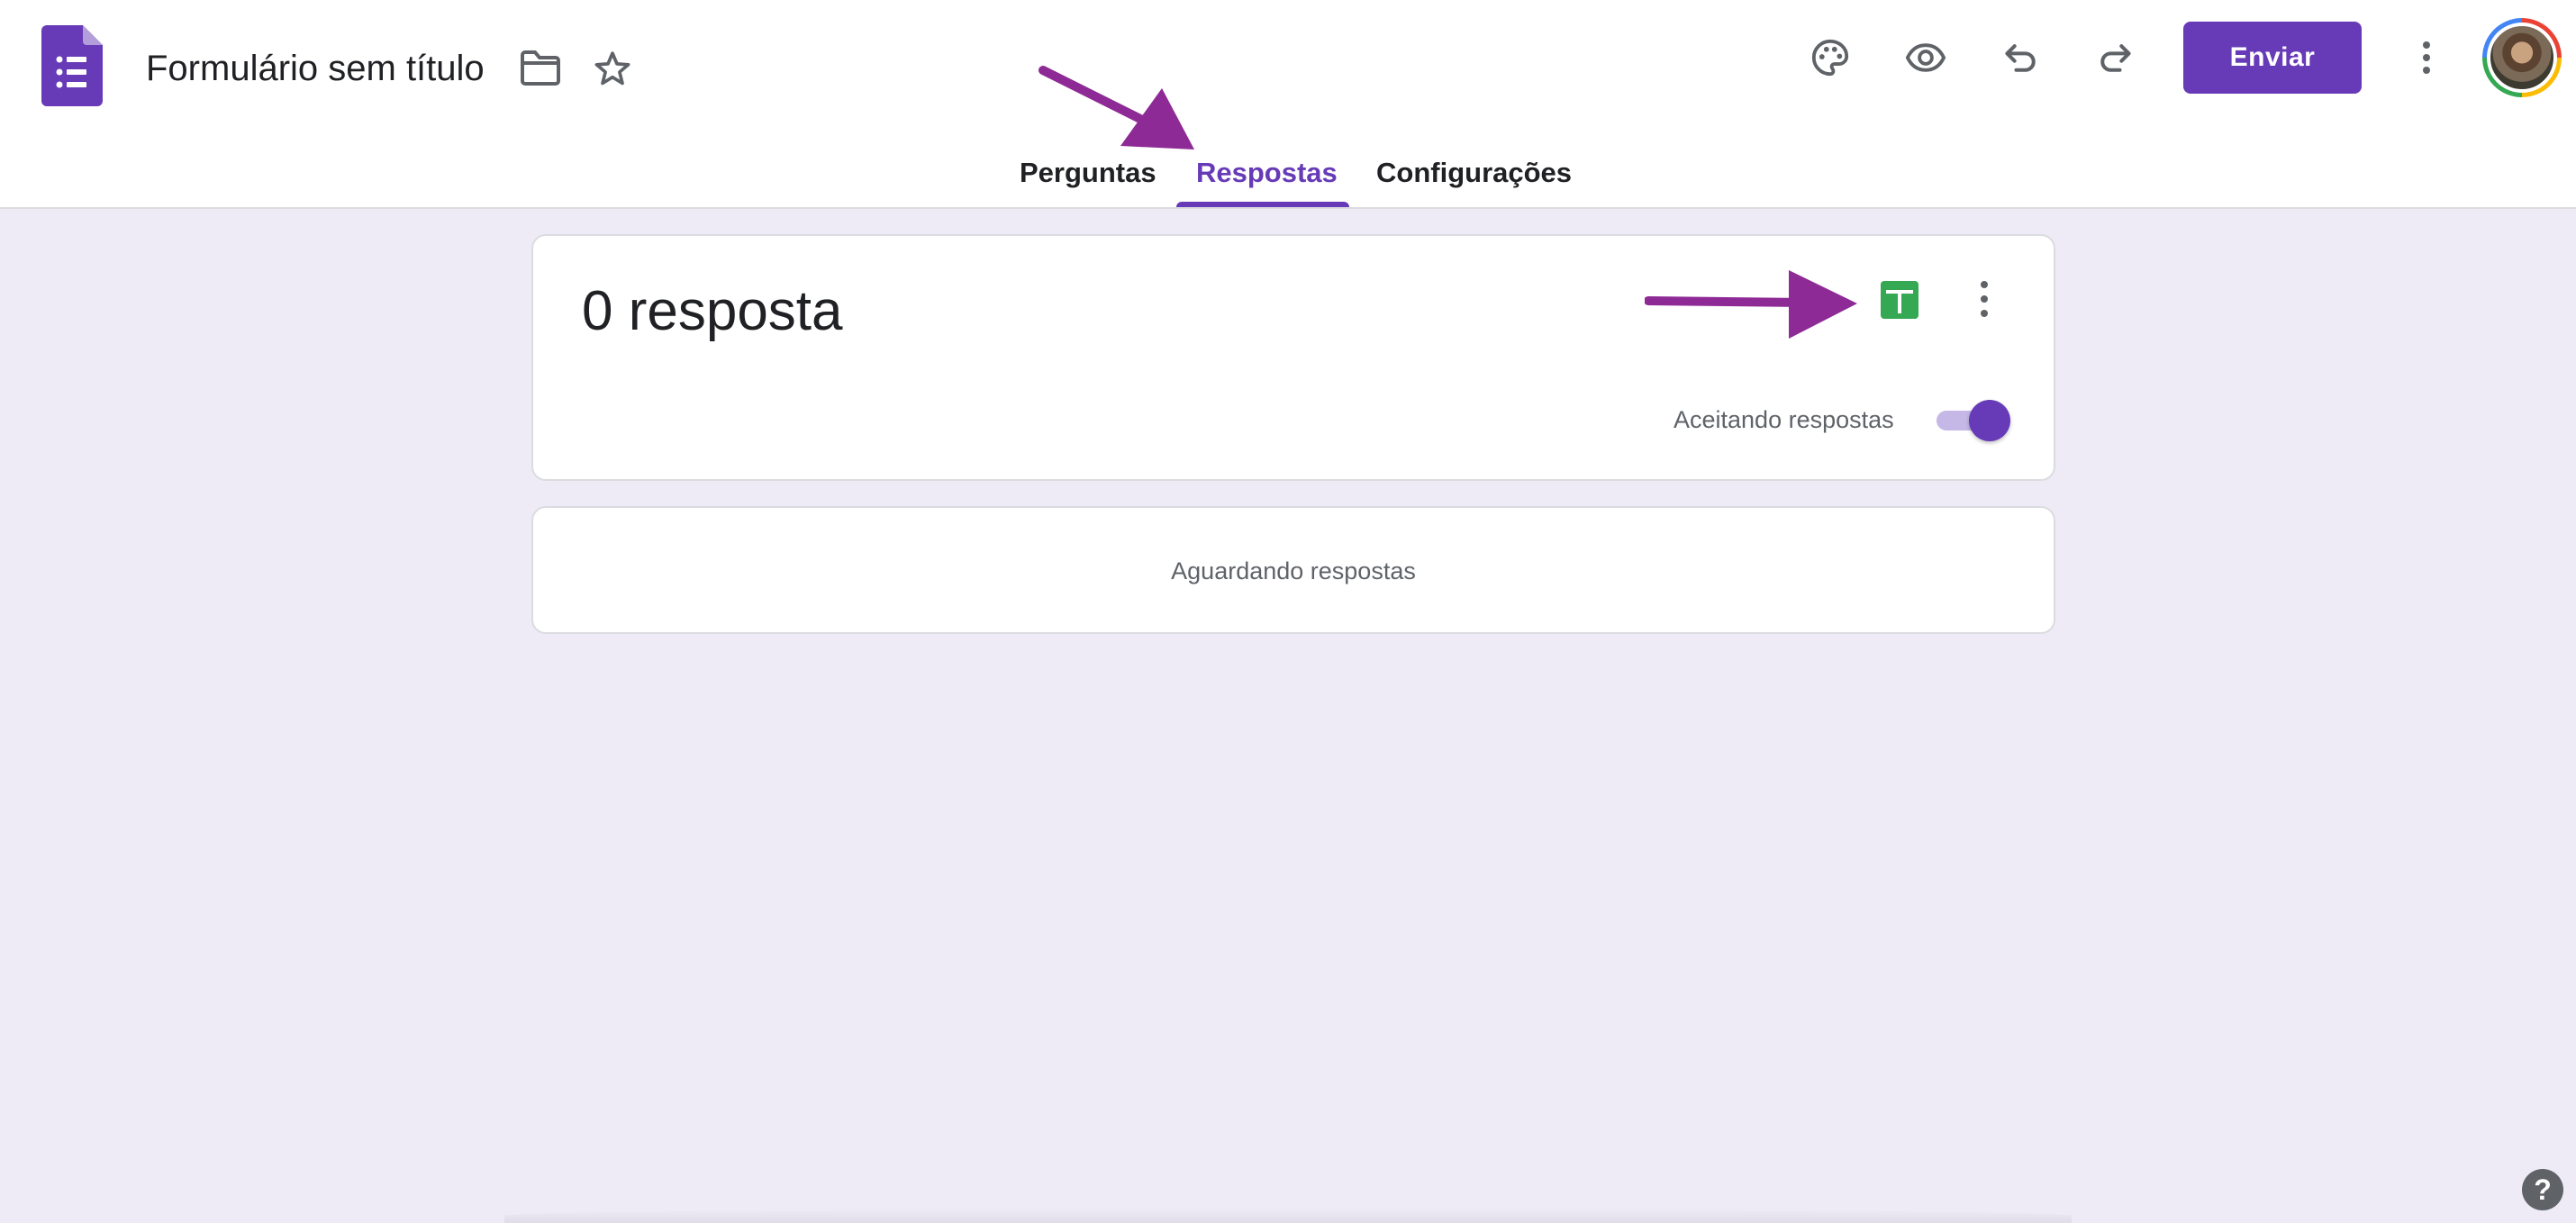 Image resolution: width=2576 pixels, height=1223 pixels. What do you see at coordinates (1900, 300) in the screenshot?
I see `google-sheets-icon` at bounding box center [1900, 300].